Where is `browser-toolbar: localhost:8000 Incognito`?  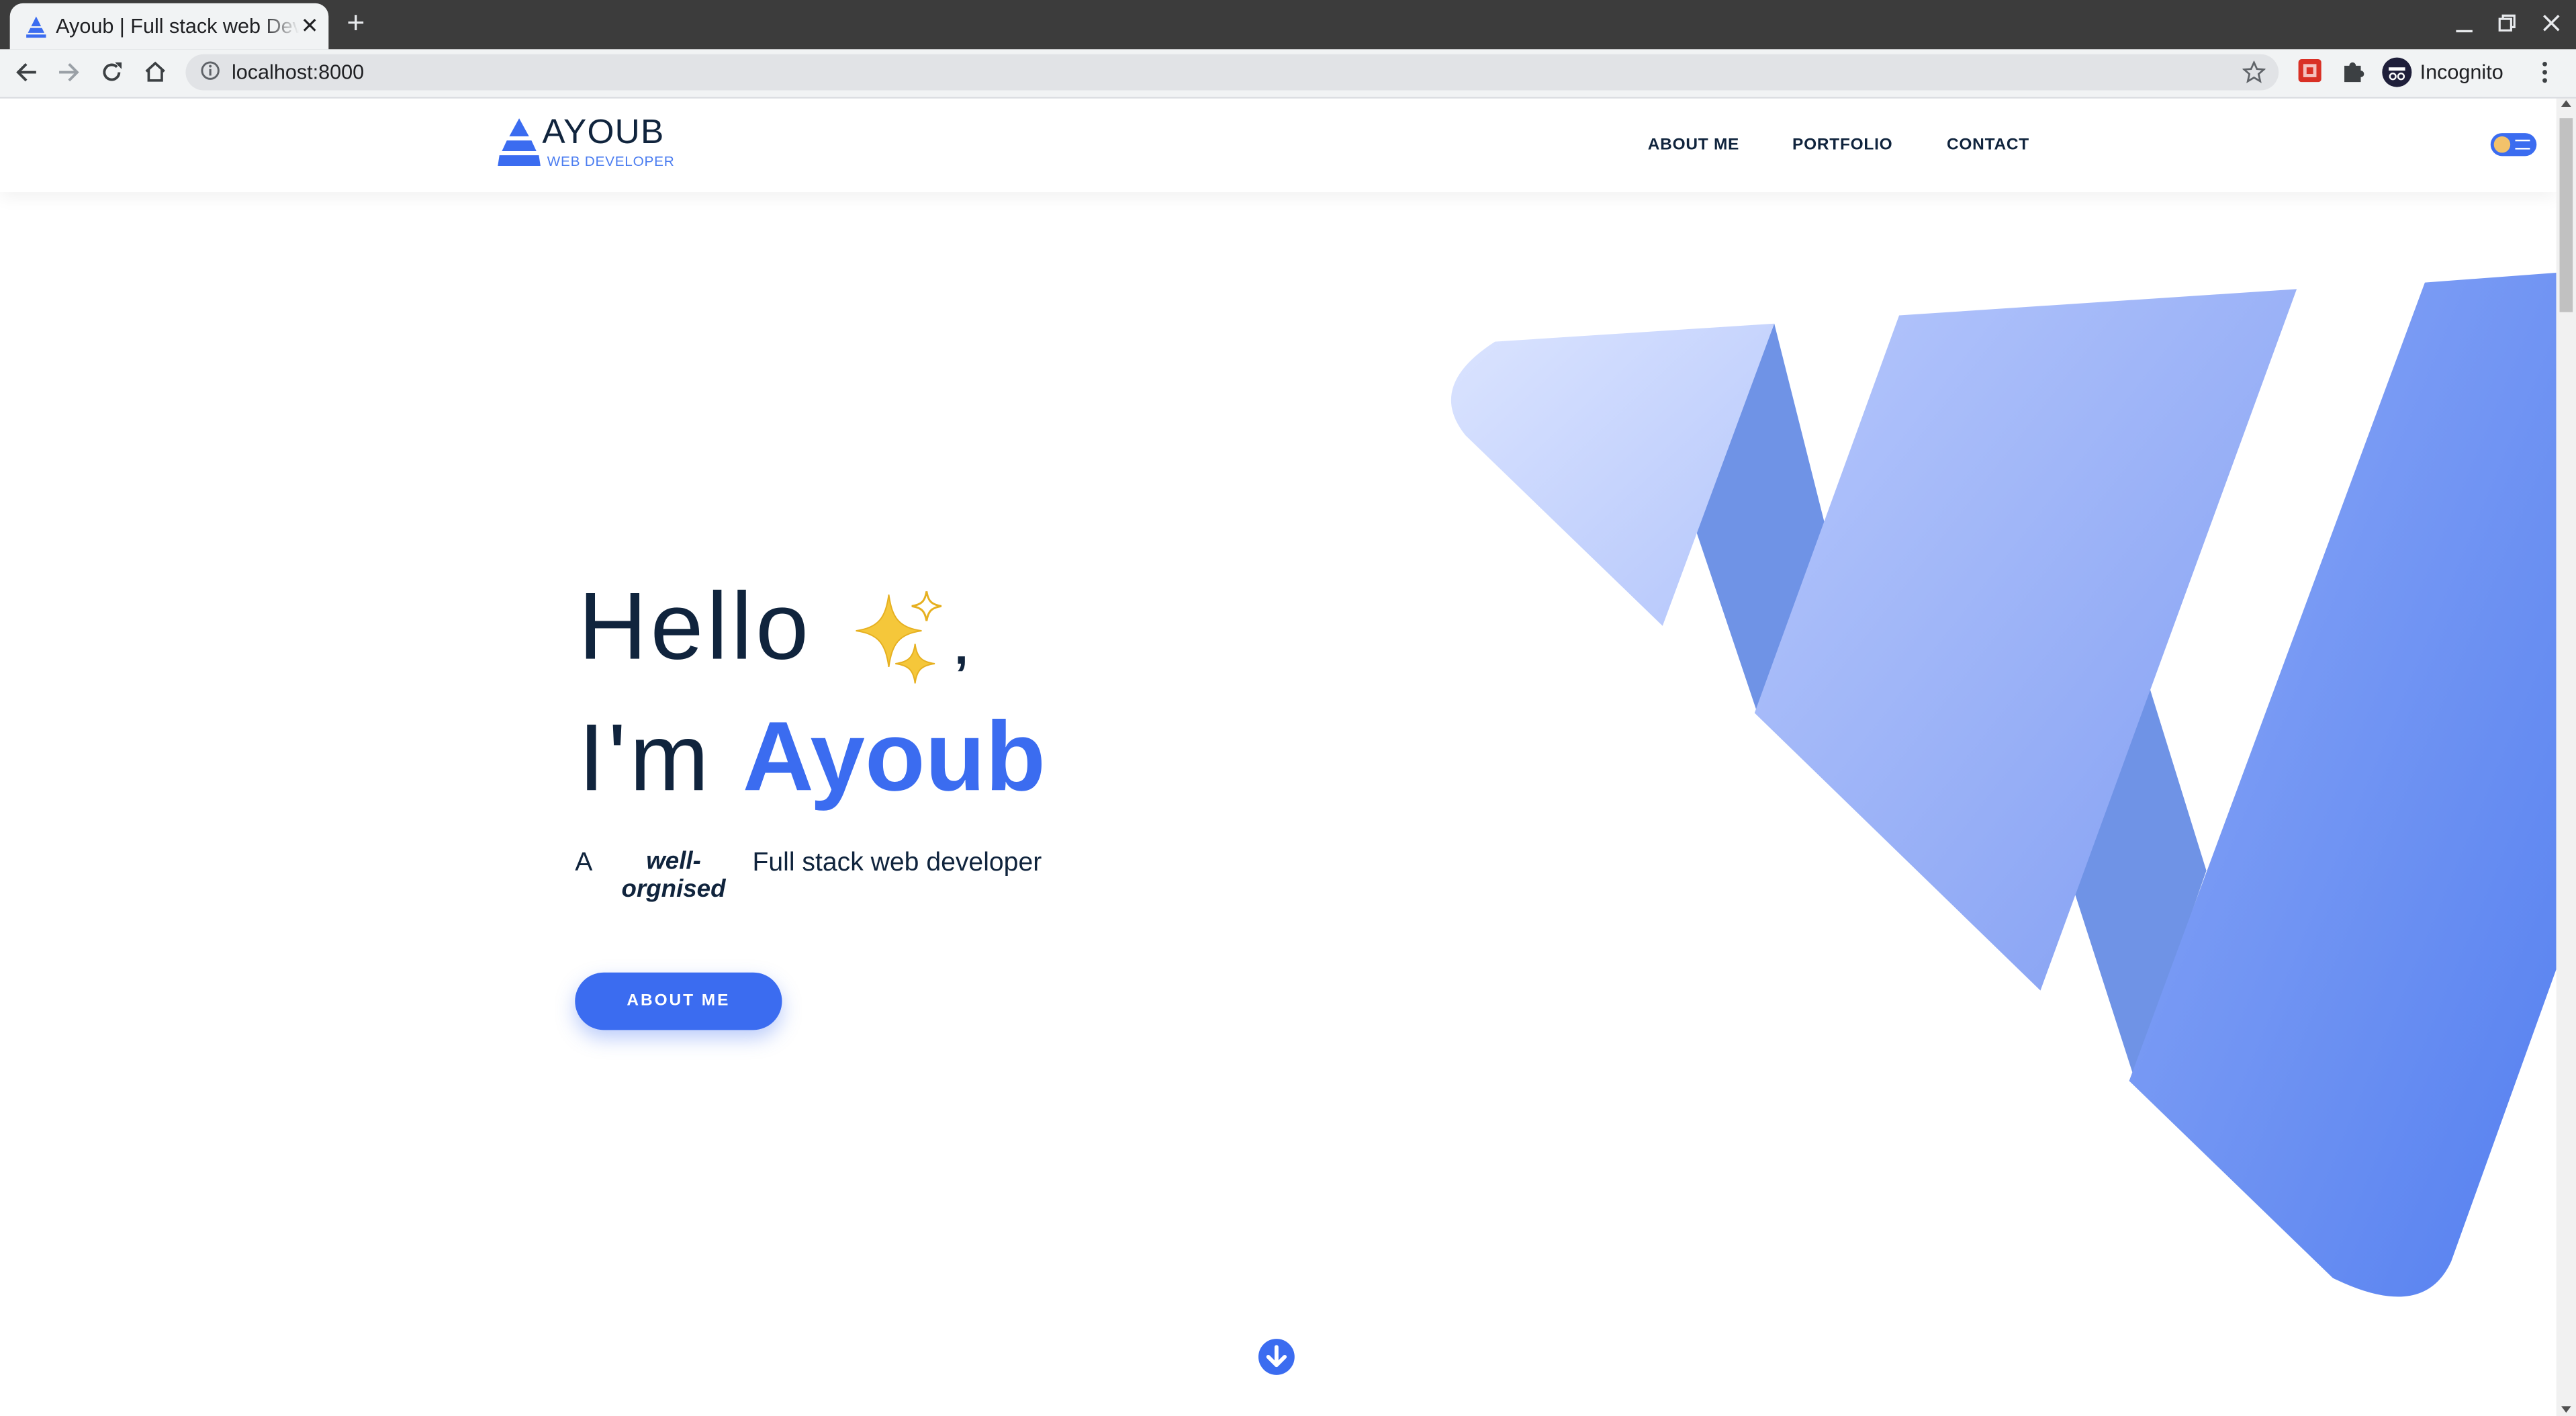 browser-toolbar: localhost:8000 Incognito is located at coordinates (1288, 74).